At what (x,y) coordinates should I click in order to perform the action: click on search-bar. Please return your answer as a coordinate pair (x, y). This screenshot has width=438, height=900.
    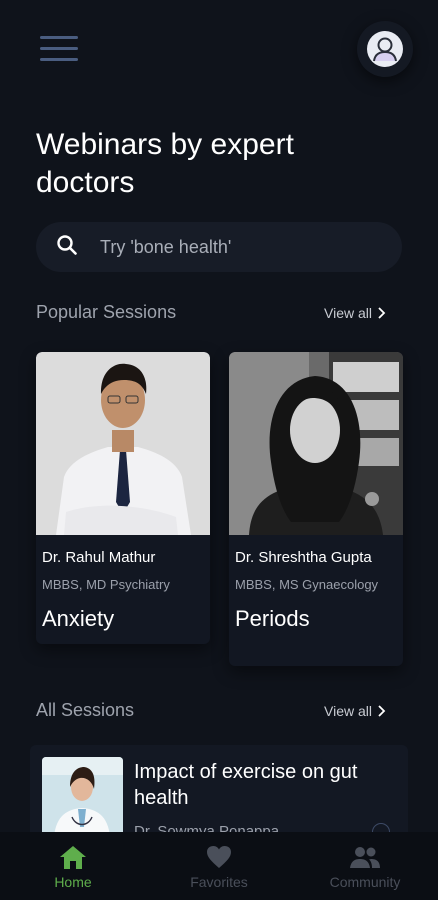
    Looking at the image, I should click on (219, 247).